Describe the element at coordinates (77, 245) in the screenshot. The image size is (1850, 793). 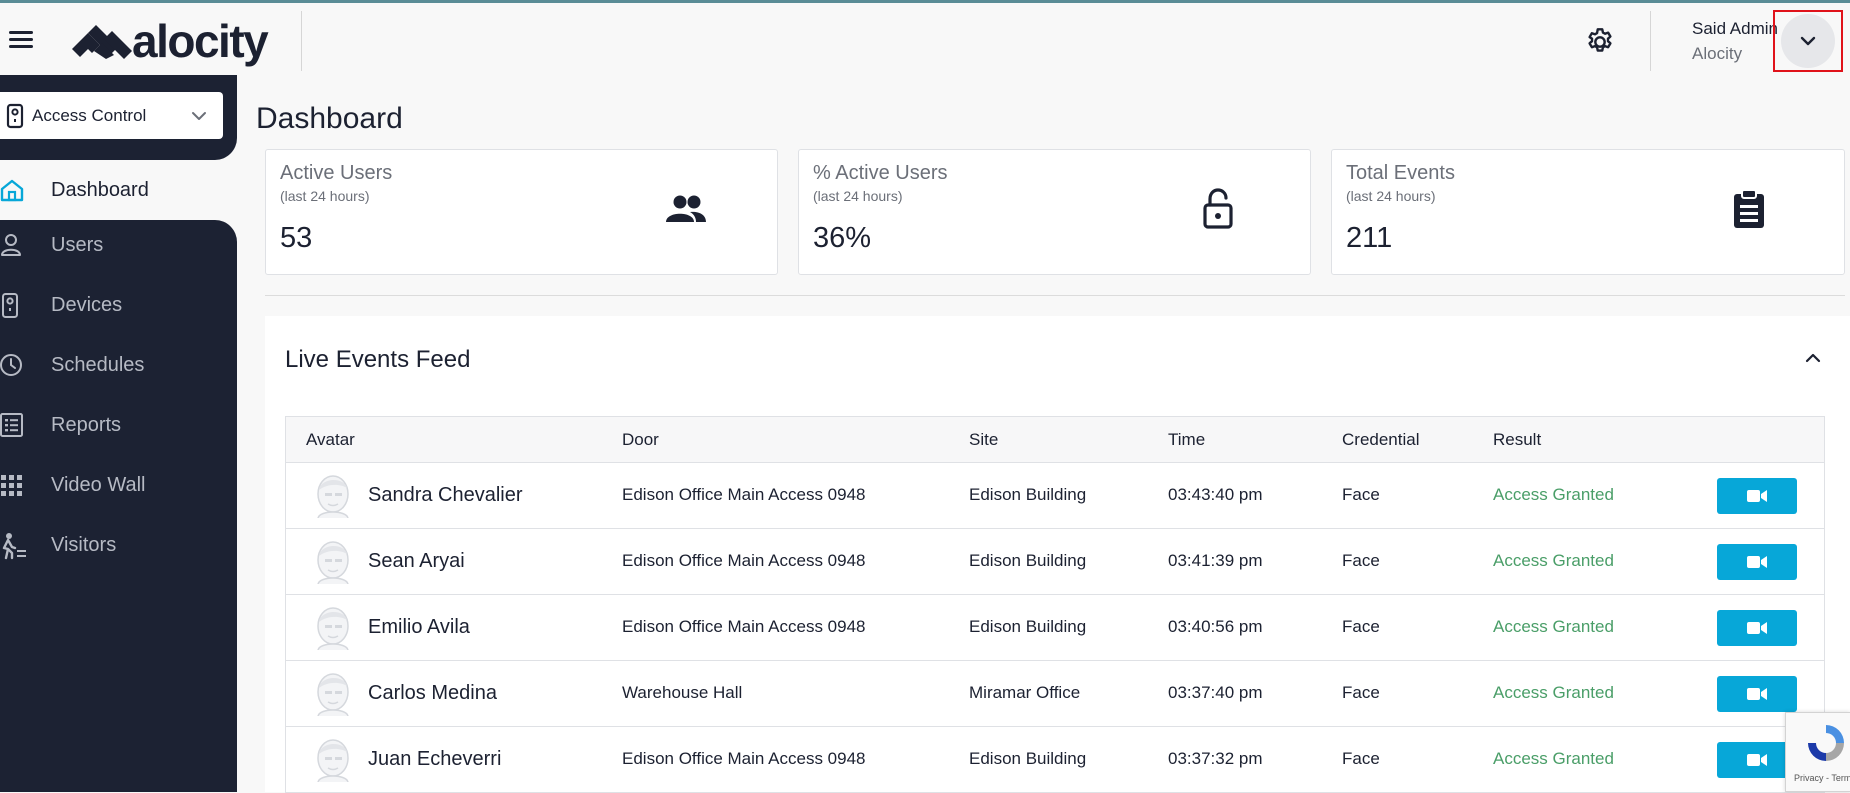
I see `sidebar-item-label: Users` at that location.